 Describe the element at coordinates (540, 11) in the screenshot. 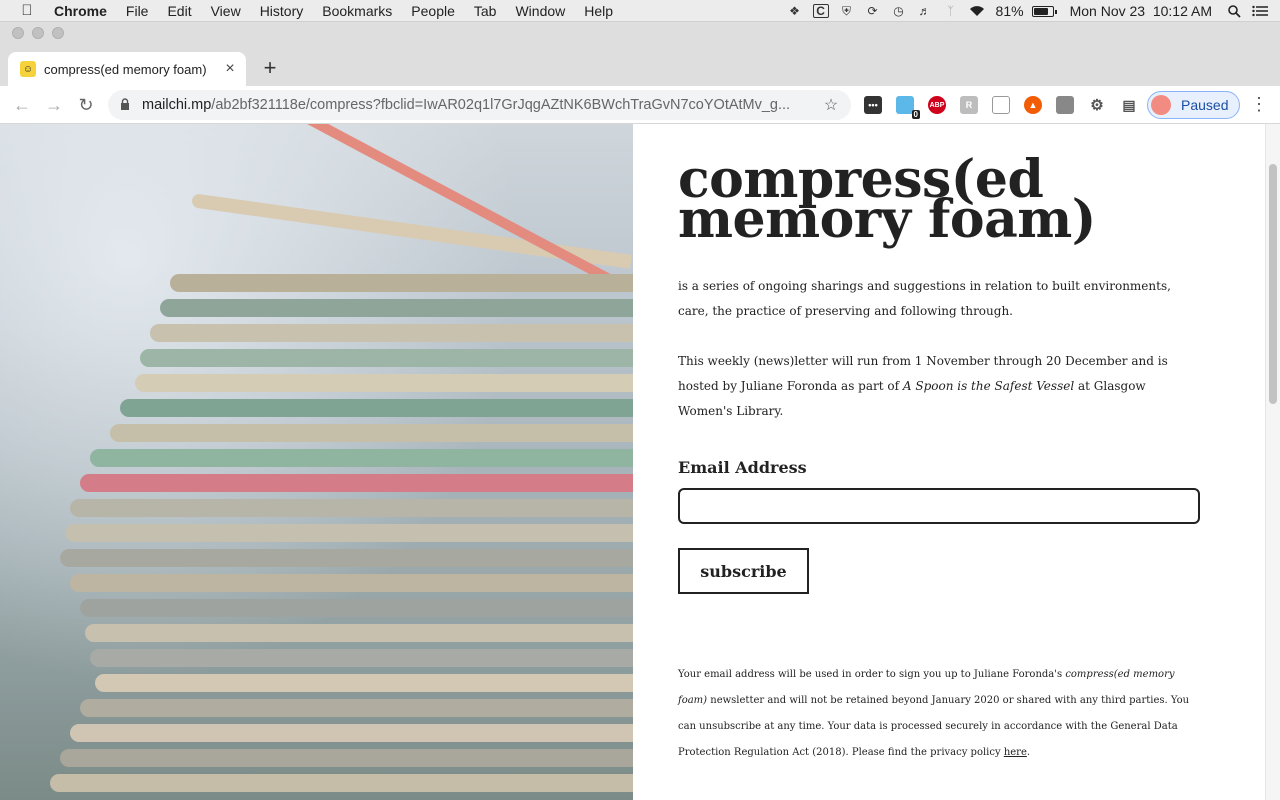

I see `menu-window: Window` at that location.